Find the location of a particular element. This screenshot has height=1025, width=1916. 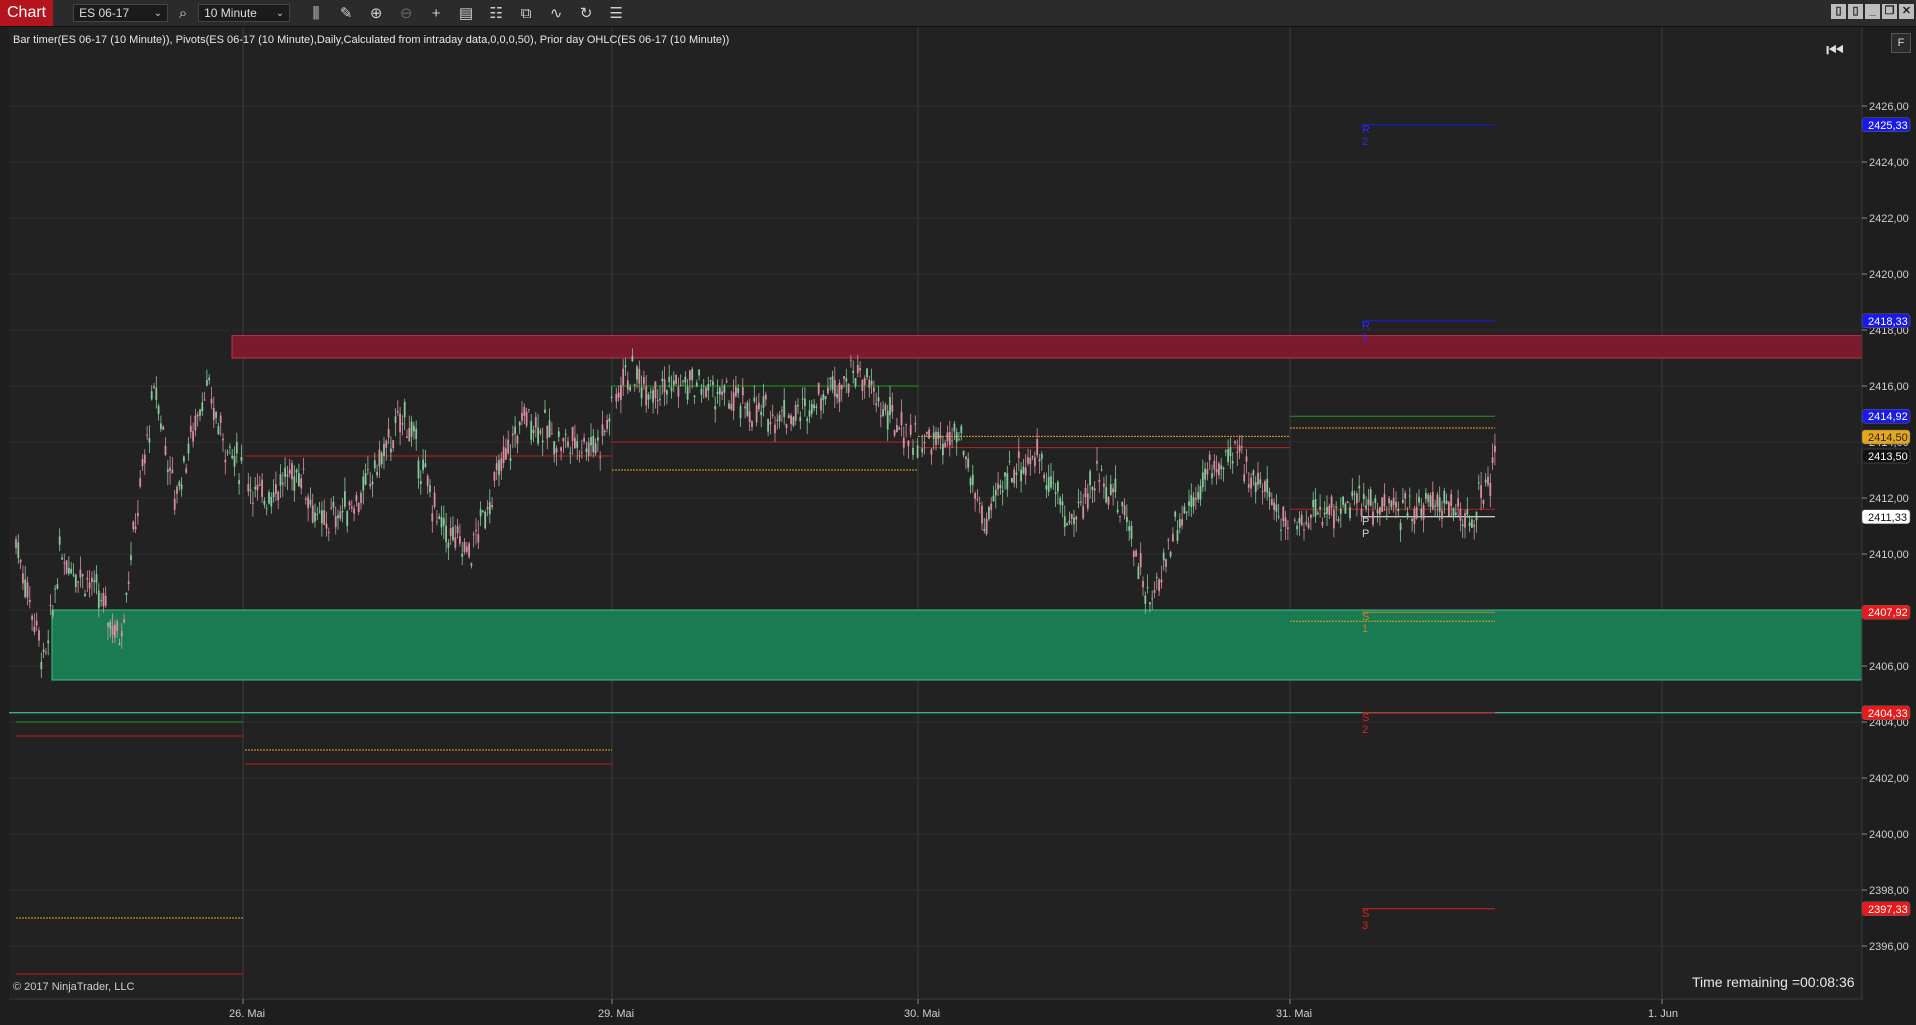

chart-tab: Chart is located at coordinates (27, 13).